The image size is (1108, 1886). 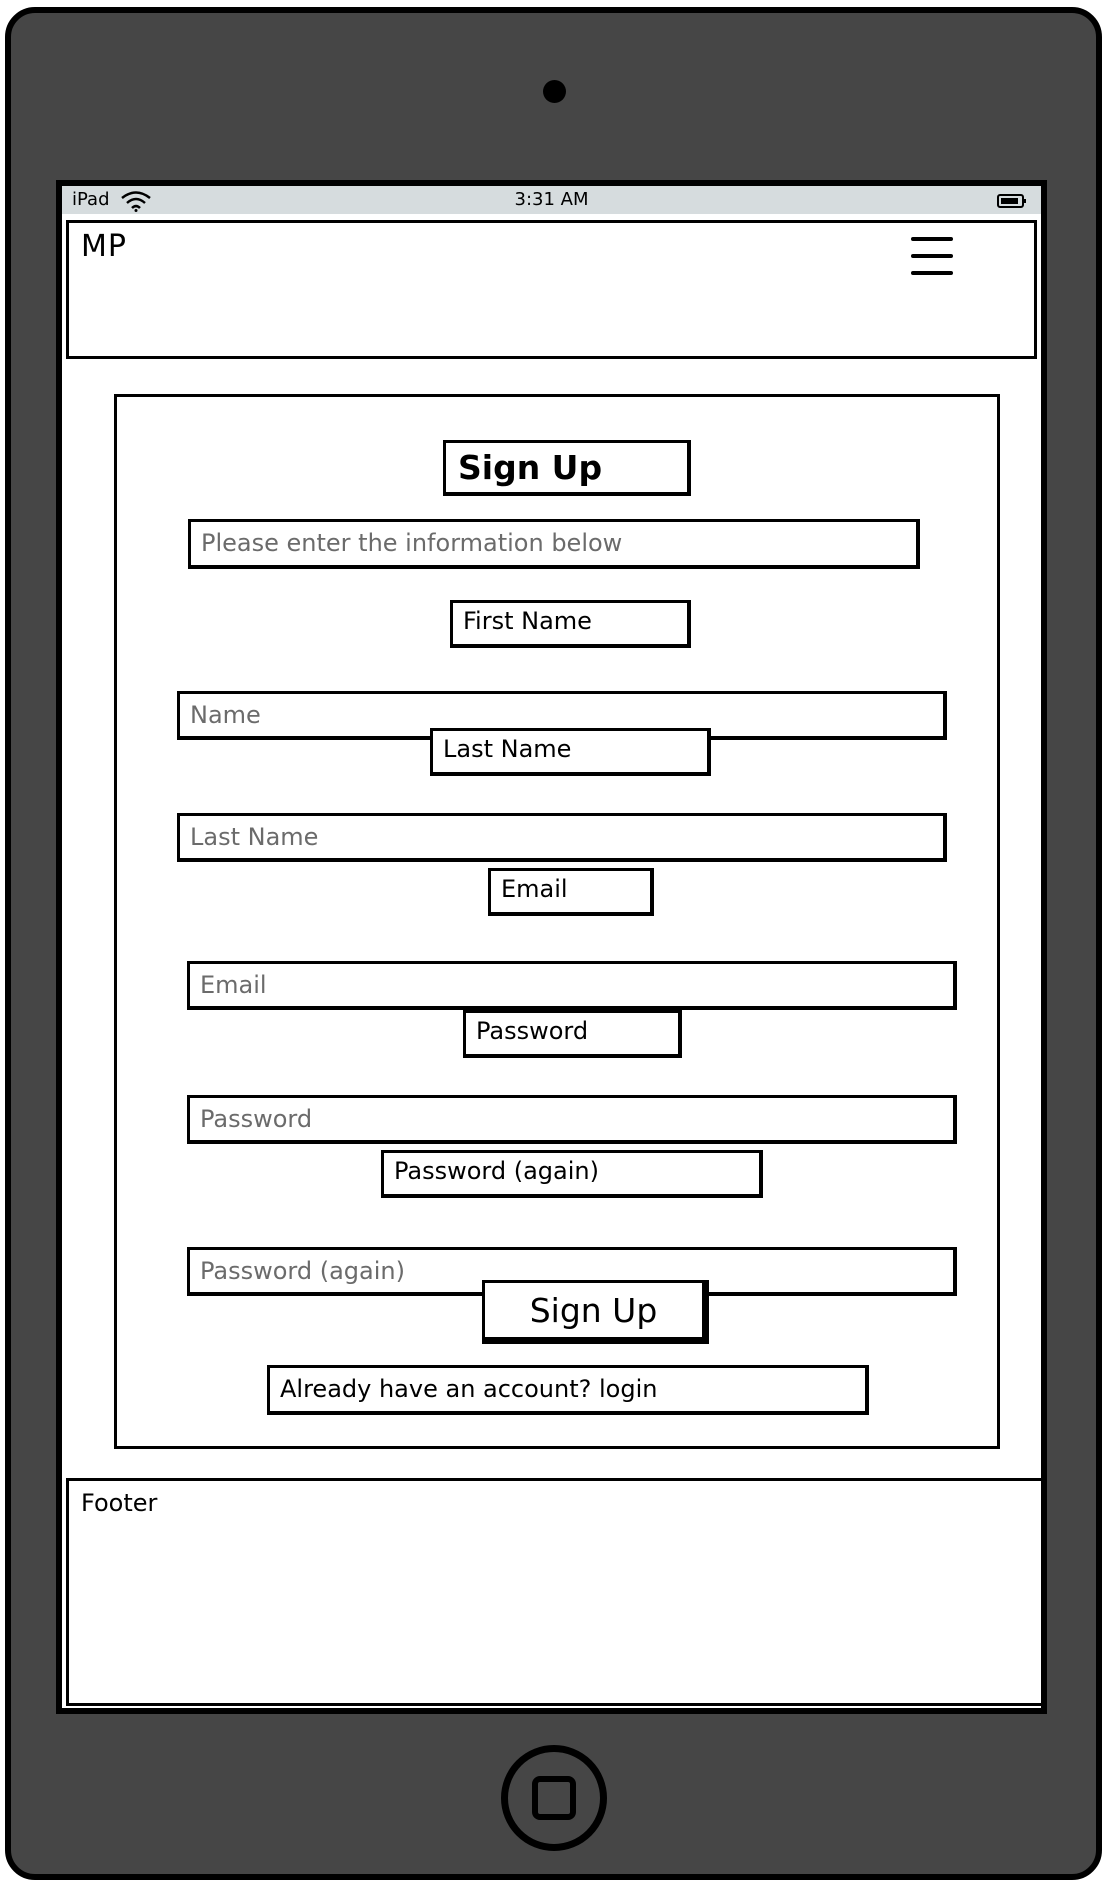 I want to click on home-button, so click(x=554, y=1798).